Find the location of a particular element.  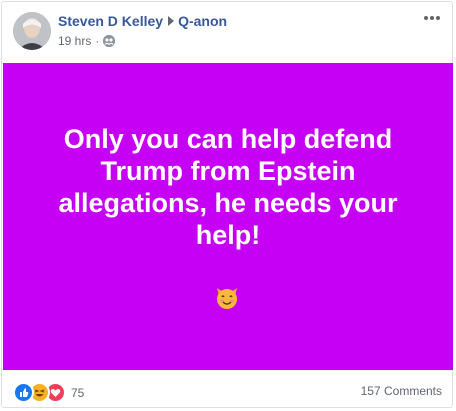

reaction-count: 75 is located at coordinates (78, 392).